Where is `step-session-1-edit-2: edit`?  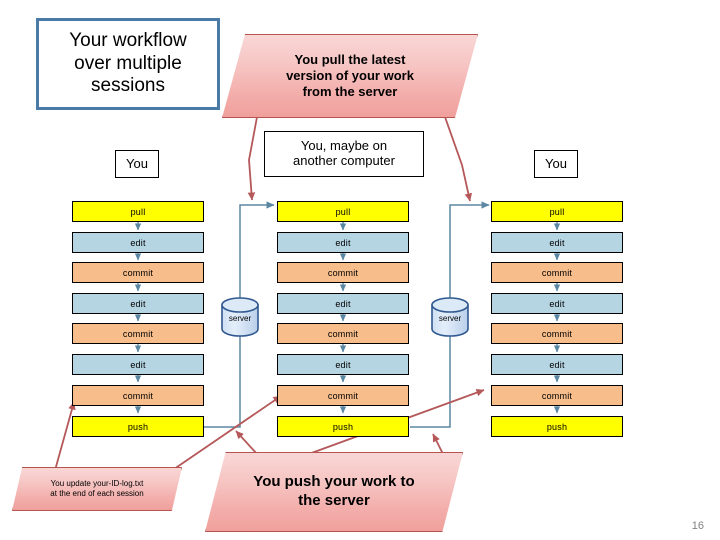 step-session-1-edit-2: edit is located at coordinates (138, 303).